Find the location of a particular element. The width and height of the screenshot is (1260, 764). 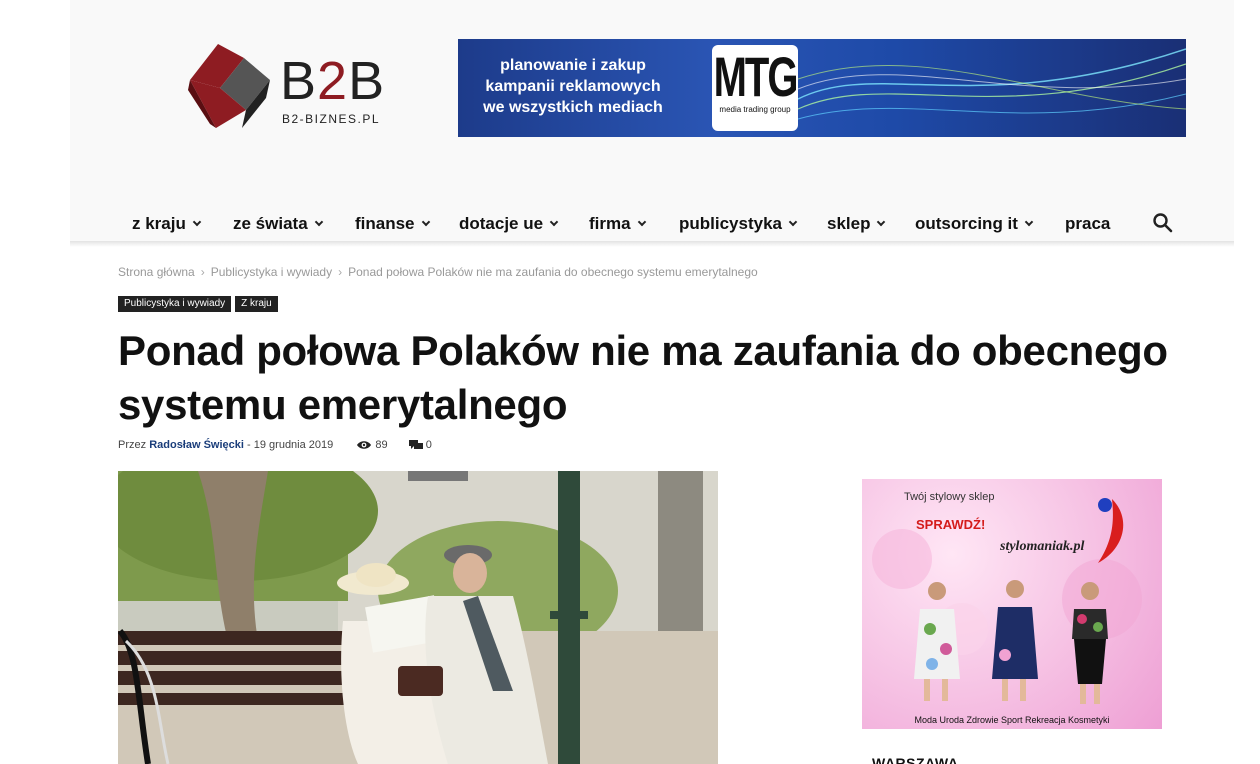

logo-mark-icon is located at coordinates (229, 86).